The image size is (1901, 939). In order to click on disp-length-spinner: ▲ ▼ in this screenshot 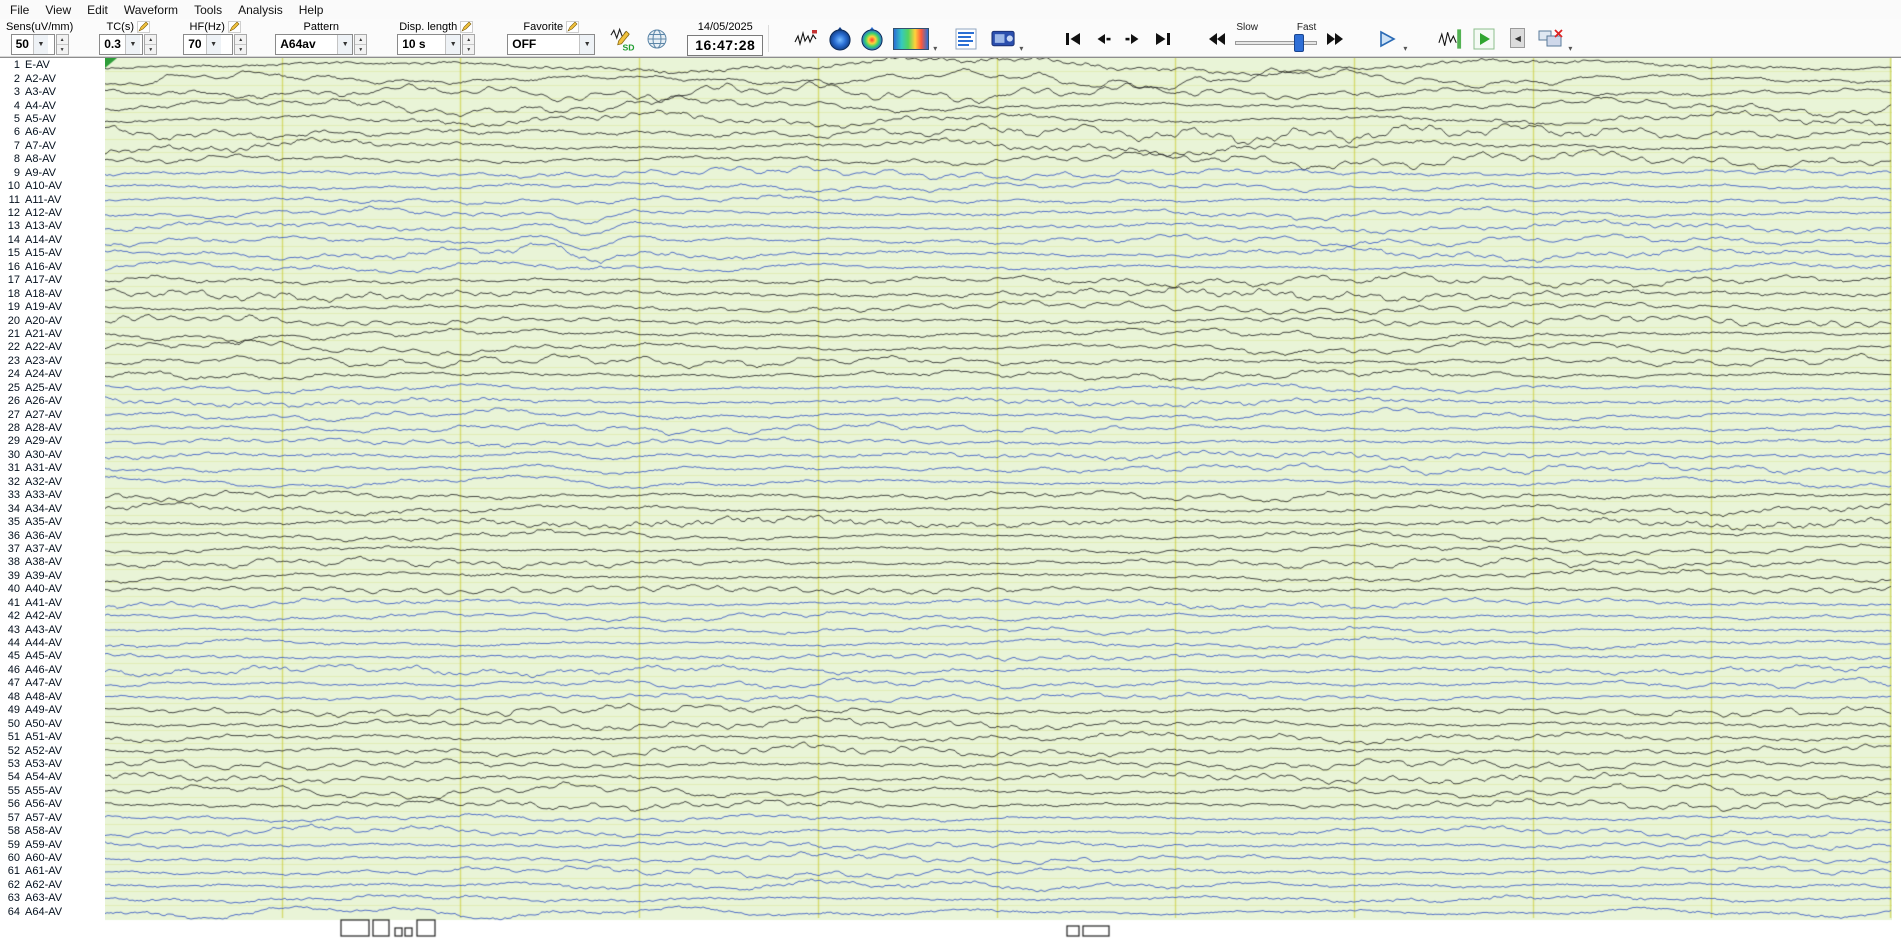, I will do `click(469, 44)`.